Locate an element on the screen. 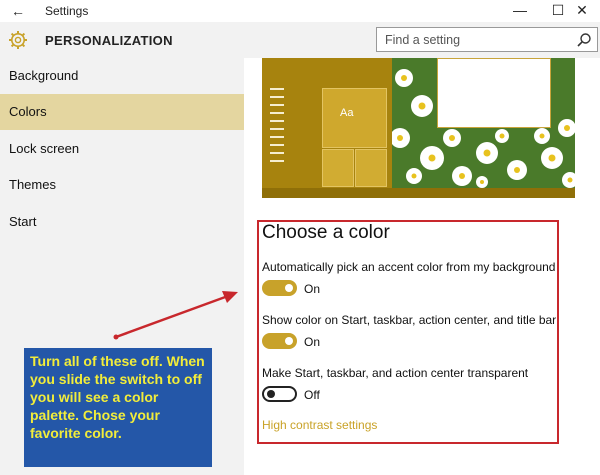  sidebar-item-background: Background is located at coordinates (122, 76).